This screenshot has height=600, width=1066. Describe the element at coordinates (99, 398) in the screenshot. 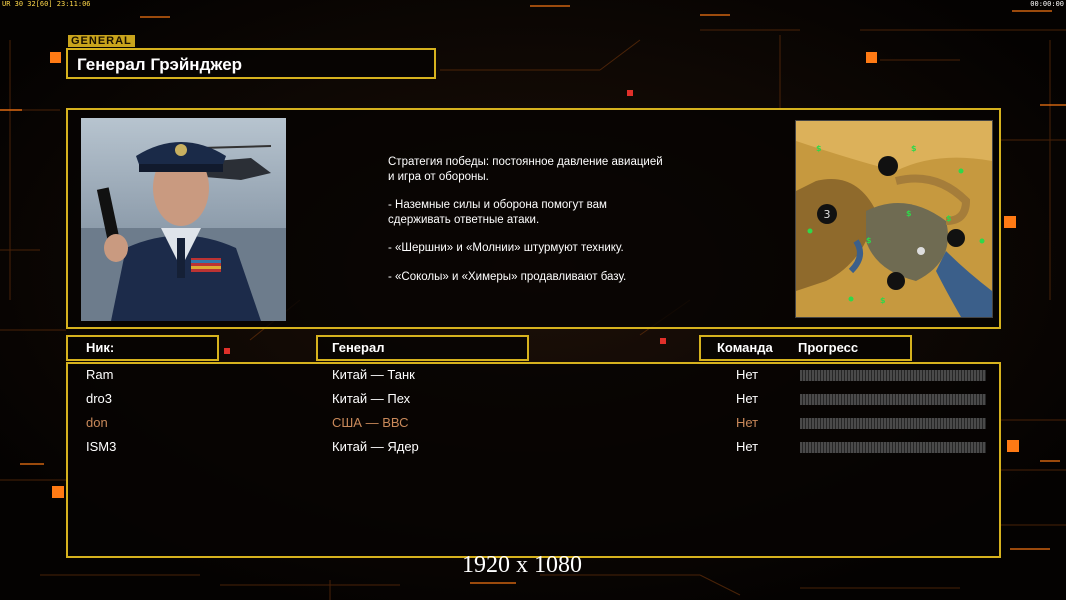

I see `player-nick: dro3` at that location.